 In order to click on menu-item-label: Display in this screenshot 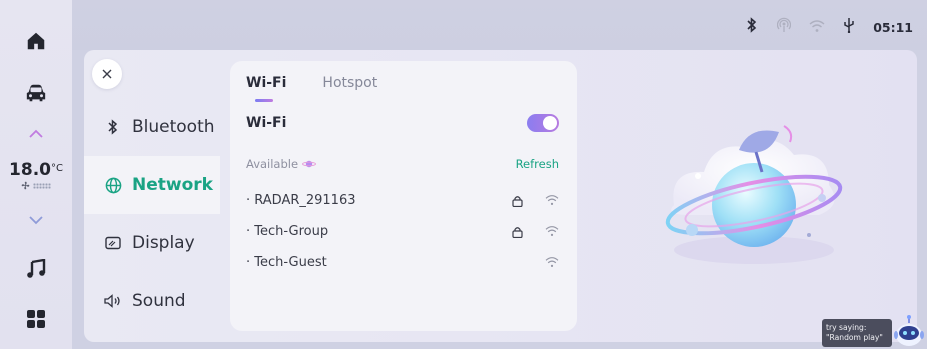, I will do `click(163, 243)`.